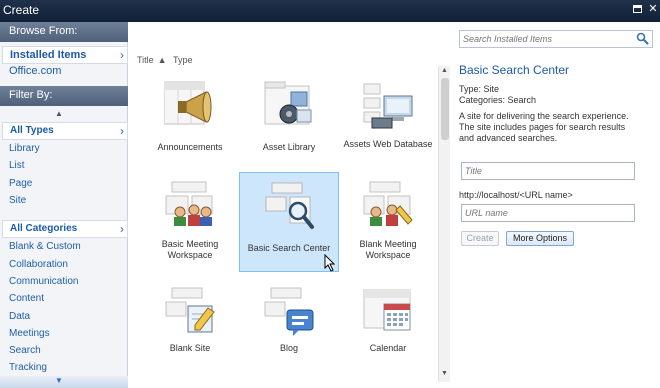  What do you see at coordinates (637, 9) in the screenshot?
I see `maximize-icon` at bounding box center [637, 9].